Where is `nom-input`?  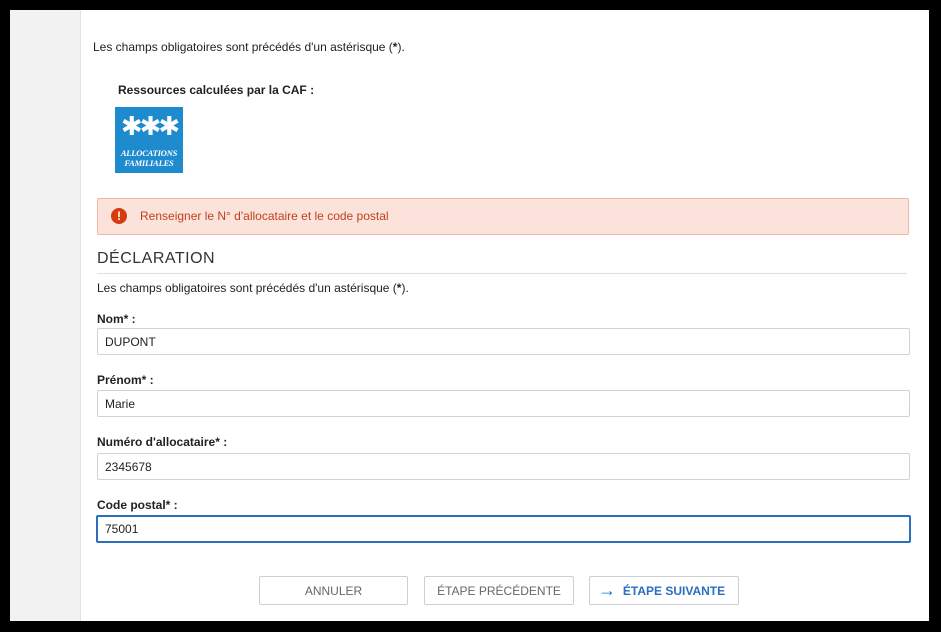
nom-input is located at coordinates (503, 341).